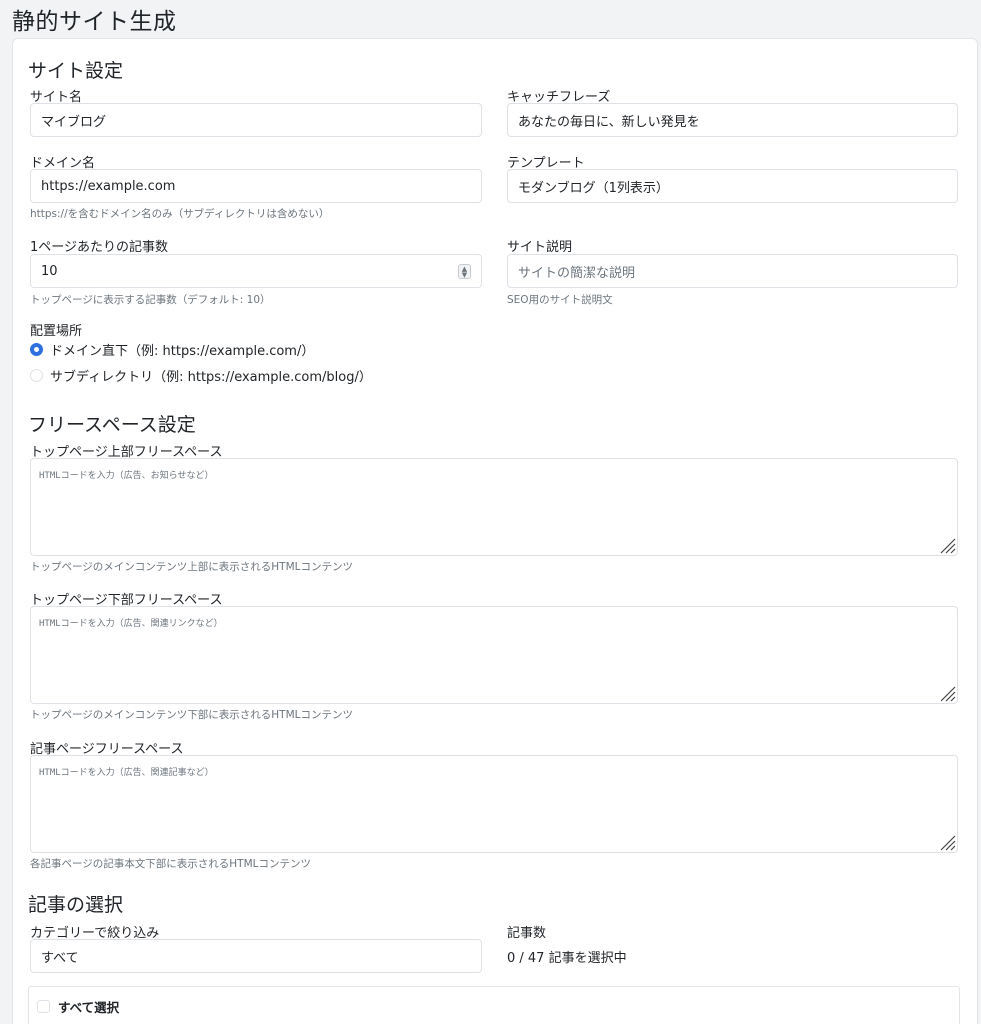 Image resolution: width=981 pixels, height=1024 pixels. What do you see at coordinates (150, 300) in the screenshot?
I see `per-page-help: トップページに表示する記事数（デフォルト: 10）` at bounding box center [150, 300].